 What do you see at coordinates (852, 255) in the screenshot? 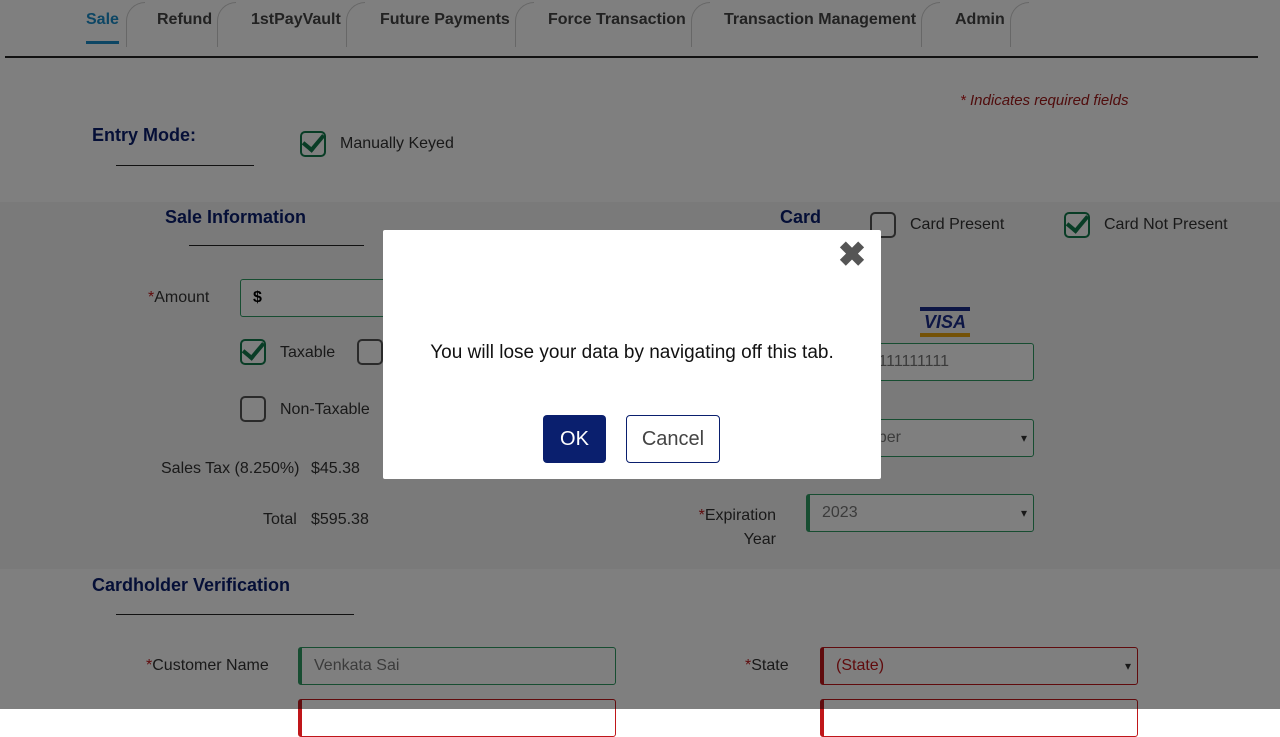
I see `close-icon: ✖` at bounding box center [852, 255].